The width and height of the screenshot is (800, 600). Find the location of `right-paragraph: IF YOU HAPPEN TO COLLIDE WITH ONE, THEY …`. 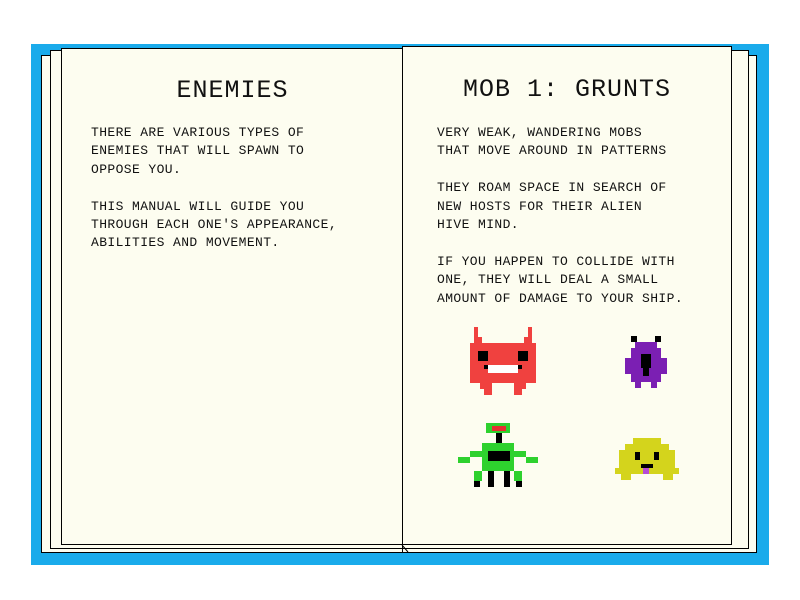

right-paragraph: IF YOU HAPPEN TO COLLIDE WITH ONE, THEY … is located at coordinates (560, 279).